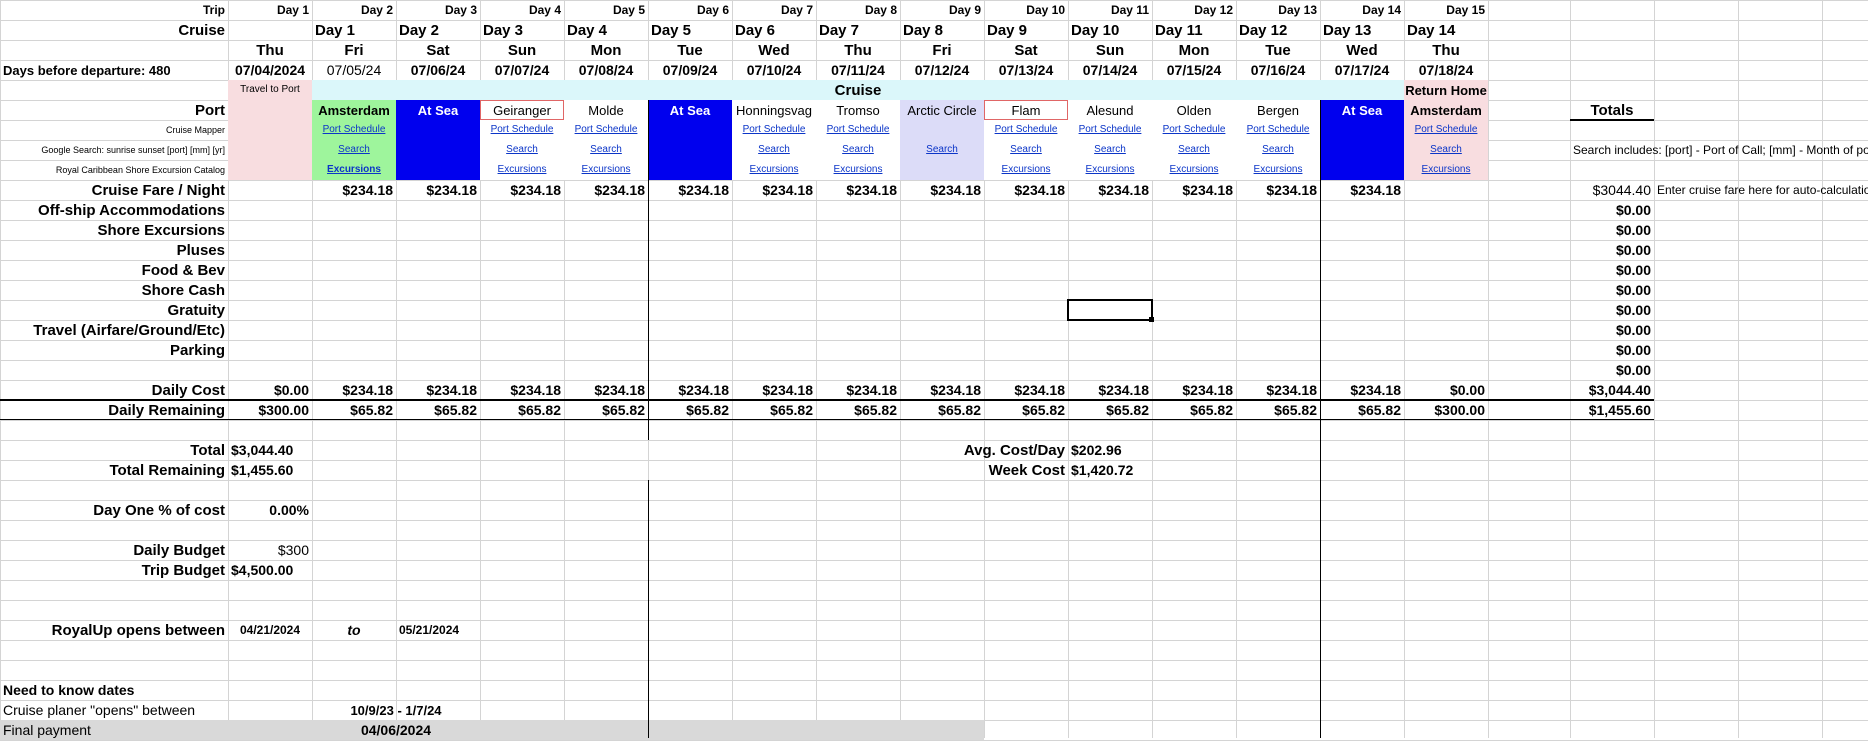 The height and width of the screenshot is (741, 1868). Describe the element at coordinates (354, 70) in the screenshot. I see `date-header: 07/05/24` at that location.